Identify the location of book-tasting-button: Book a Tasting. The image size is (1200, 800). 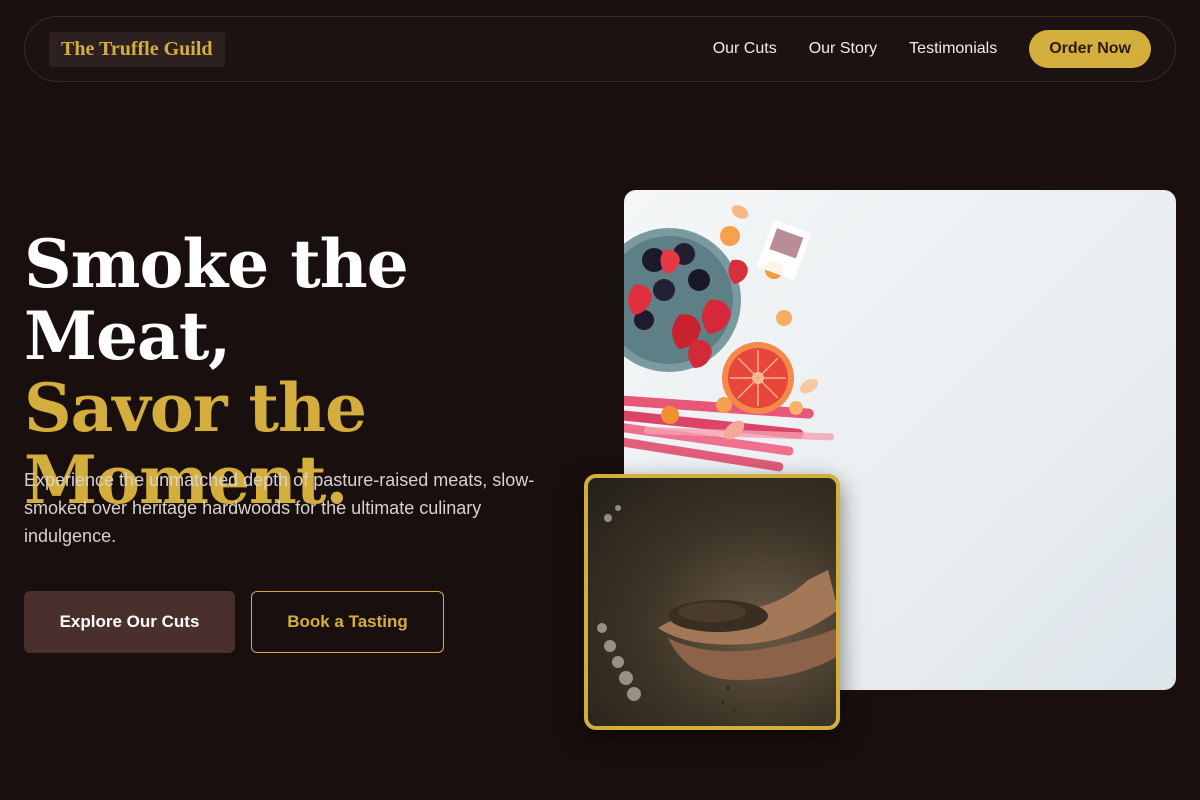
(347, 622).